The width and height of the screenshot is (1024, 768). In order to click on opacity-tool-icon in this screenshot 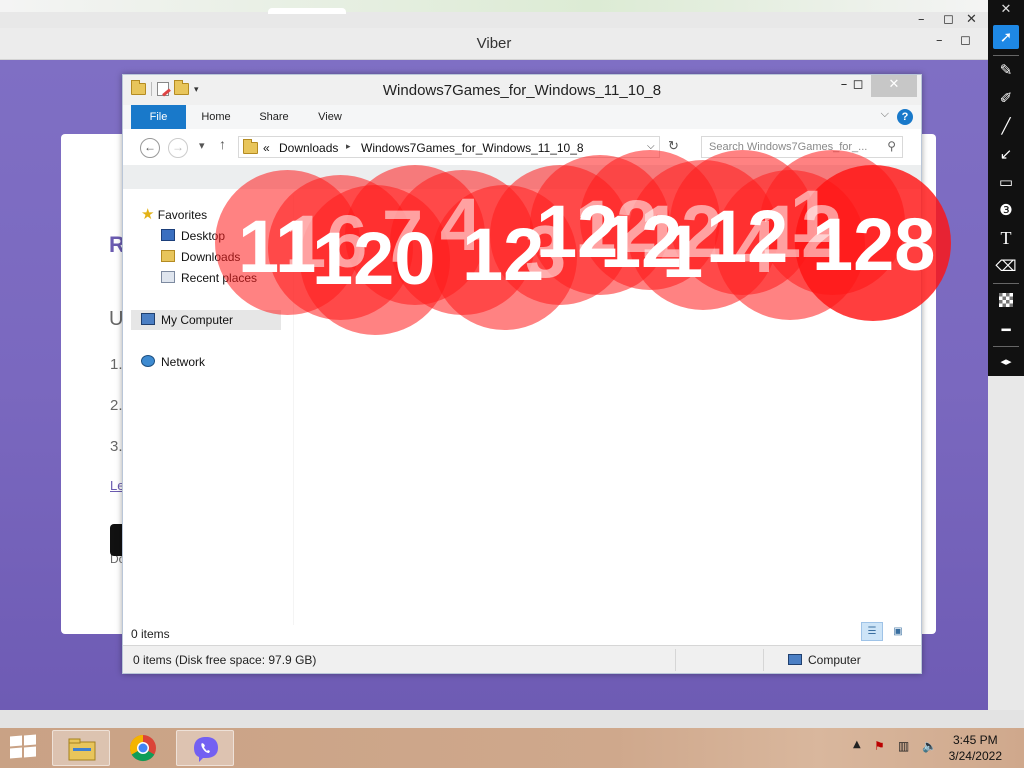, I will do `click(1006, 300)`.